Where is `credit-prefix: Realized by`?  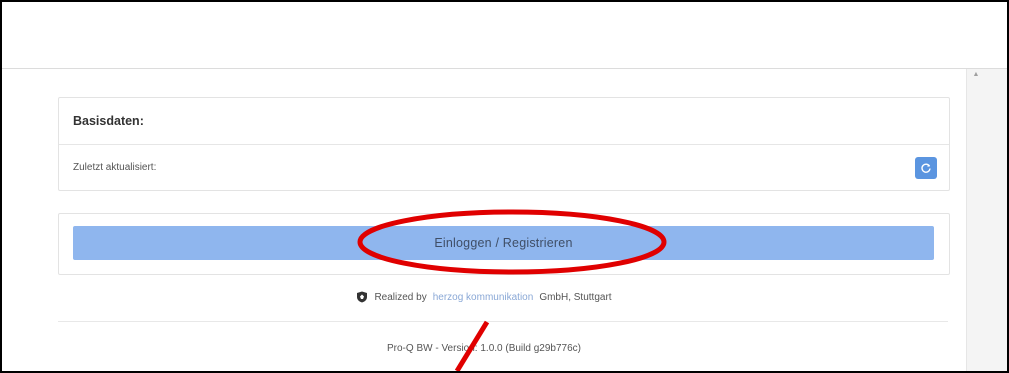 credit-prefix: Realized by is located at coordinates (400, 297).